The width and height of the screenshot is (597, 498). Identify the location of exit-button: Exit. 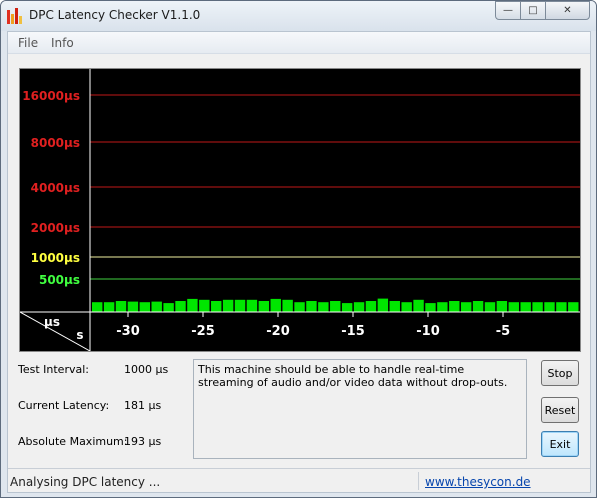
(560, 444).